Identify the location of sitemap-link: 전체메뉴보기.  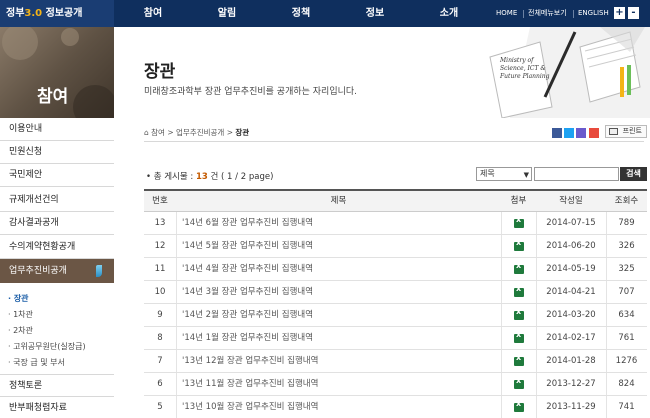
(547, 13).